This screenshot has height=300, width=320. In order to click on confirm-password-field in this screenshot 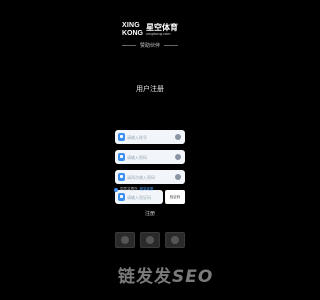, I will do `click(150, 177)`.